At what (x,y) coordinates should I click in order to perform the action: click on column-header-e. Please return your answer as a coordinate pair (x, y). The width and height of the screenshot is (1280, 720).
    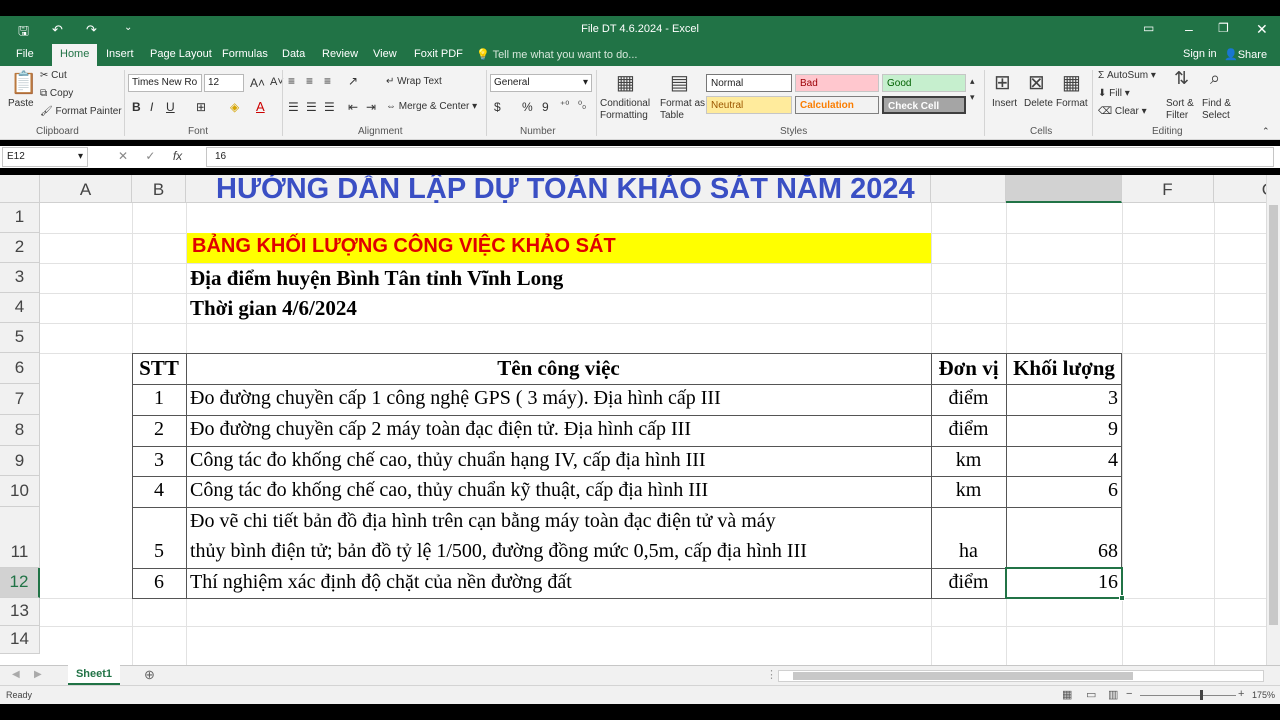
    Looking at the image, I should click on (1064, 189).